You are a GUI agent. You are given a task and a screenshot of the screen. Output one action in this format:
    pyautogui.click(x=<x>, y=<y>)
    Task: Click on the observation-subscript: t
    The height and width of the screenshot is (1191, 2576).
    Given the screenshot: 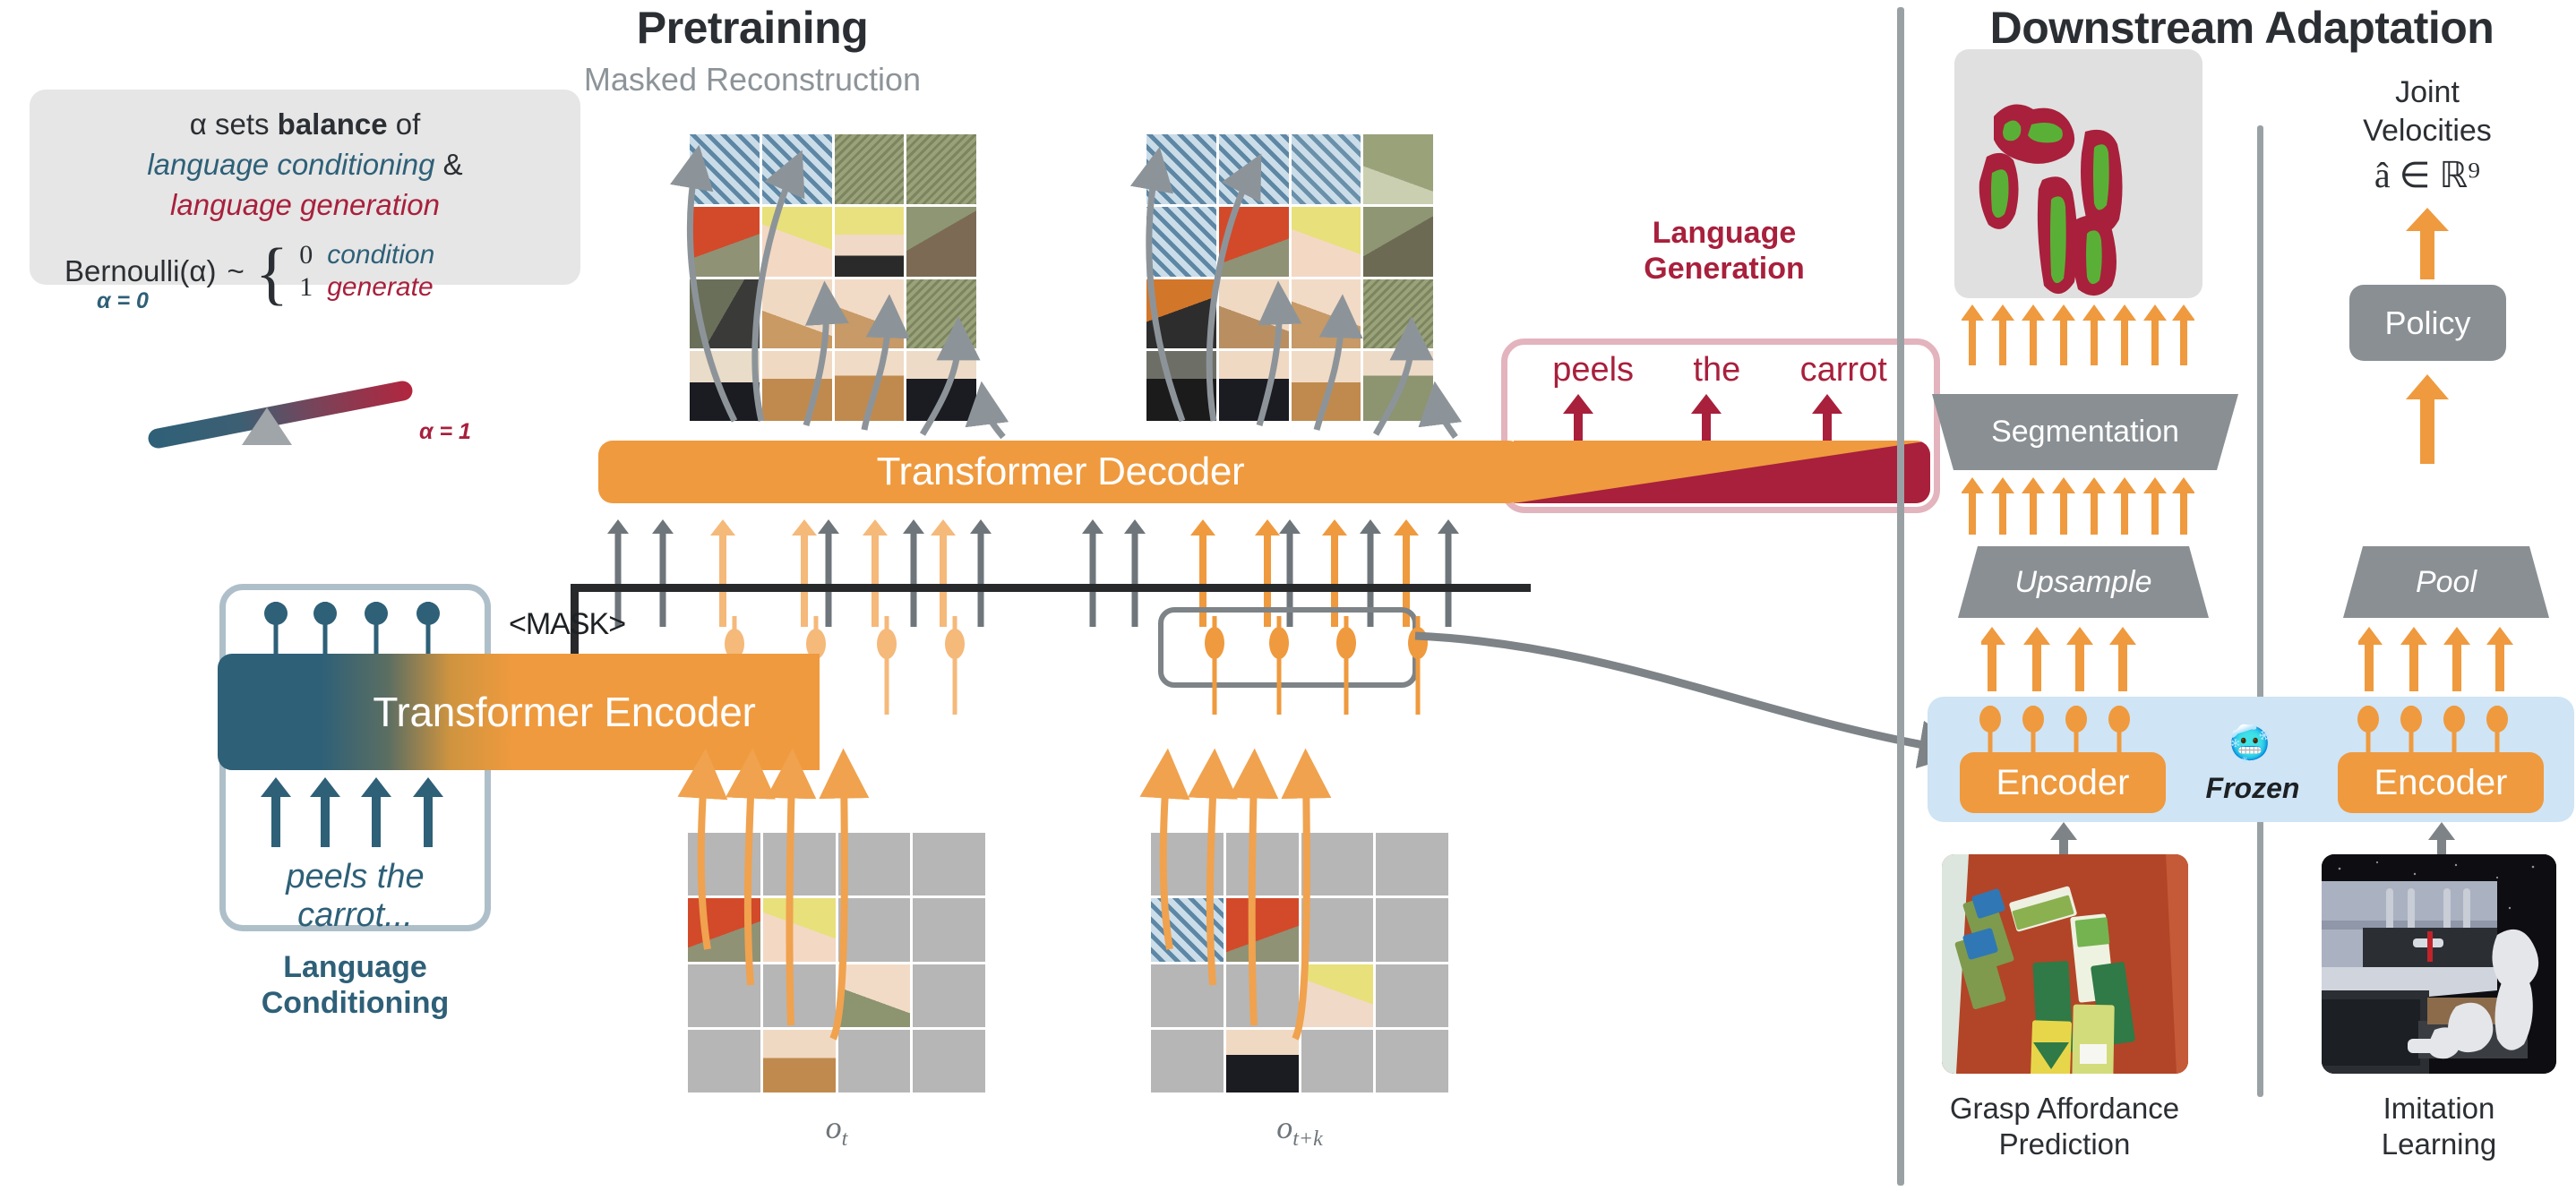 What is the action you would take?
    pyautogui.click(x=844, y=1139)
    